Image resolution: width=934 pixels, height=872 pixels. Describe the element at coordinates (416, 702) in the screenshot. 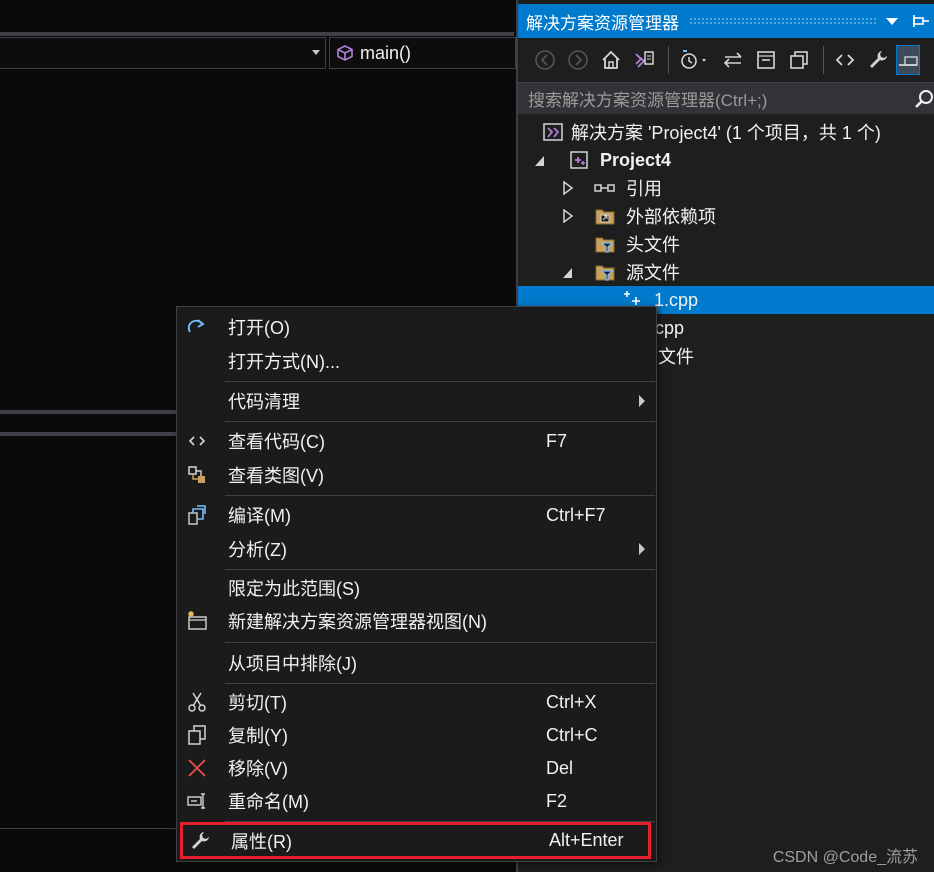

I see `menu-item-cut: 剪切(T) Ctrl+X` at that location.